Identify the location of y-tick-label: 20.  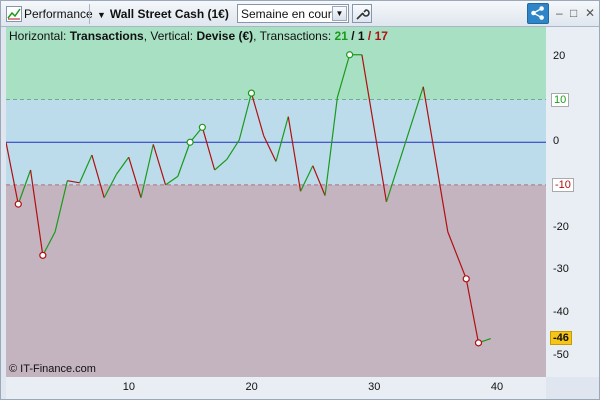
(559, 55).